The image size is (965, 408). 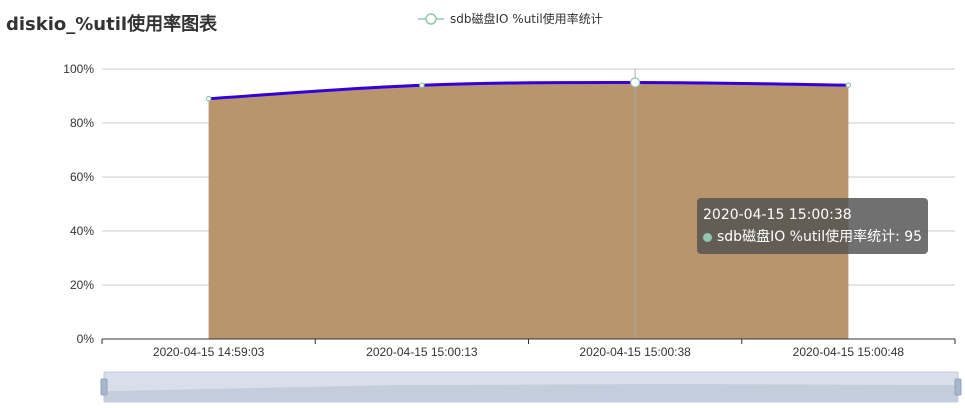 I want to click on x-tick-label: 2020-04-15 15:00:48, so click(x=849, y=352).